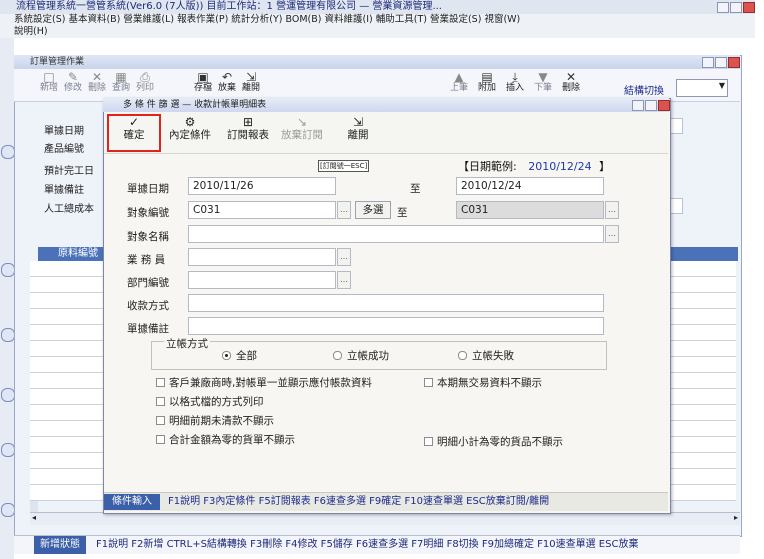  I want to click on undo-icon: ↶, so click(227, 77).